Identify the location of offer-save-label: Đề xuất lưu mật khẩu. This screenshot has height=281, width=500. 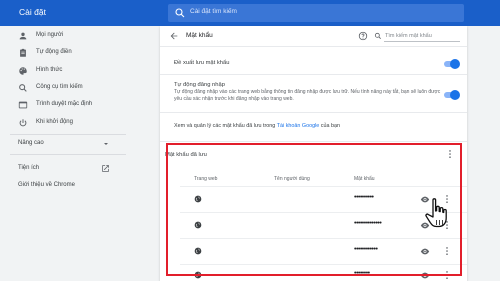
(202, 63).